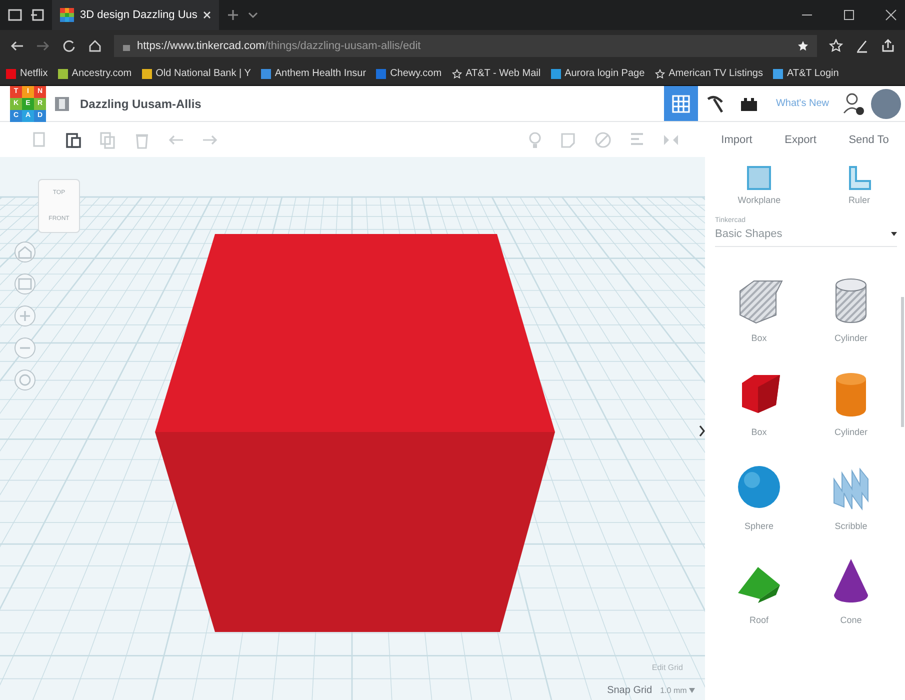  What do you see at coordinates (868, 140) in the screenshot?
I see `toolbar-button: Send To` at bounding box center [868, 140].